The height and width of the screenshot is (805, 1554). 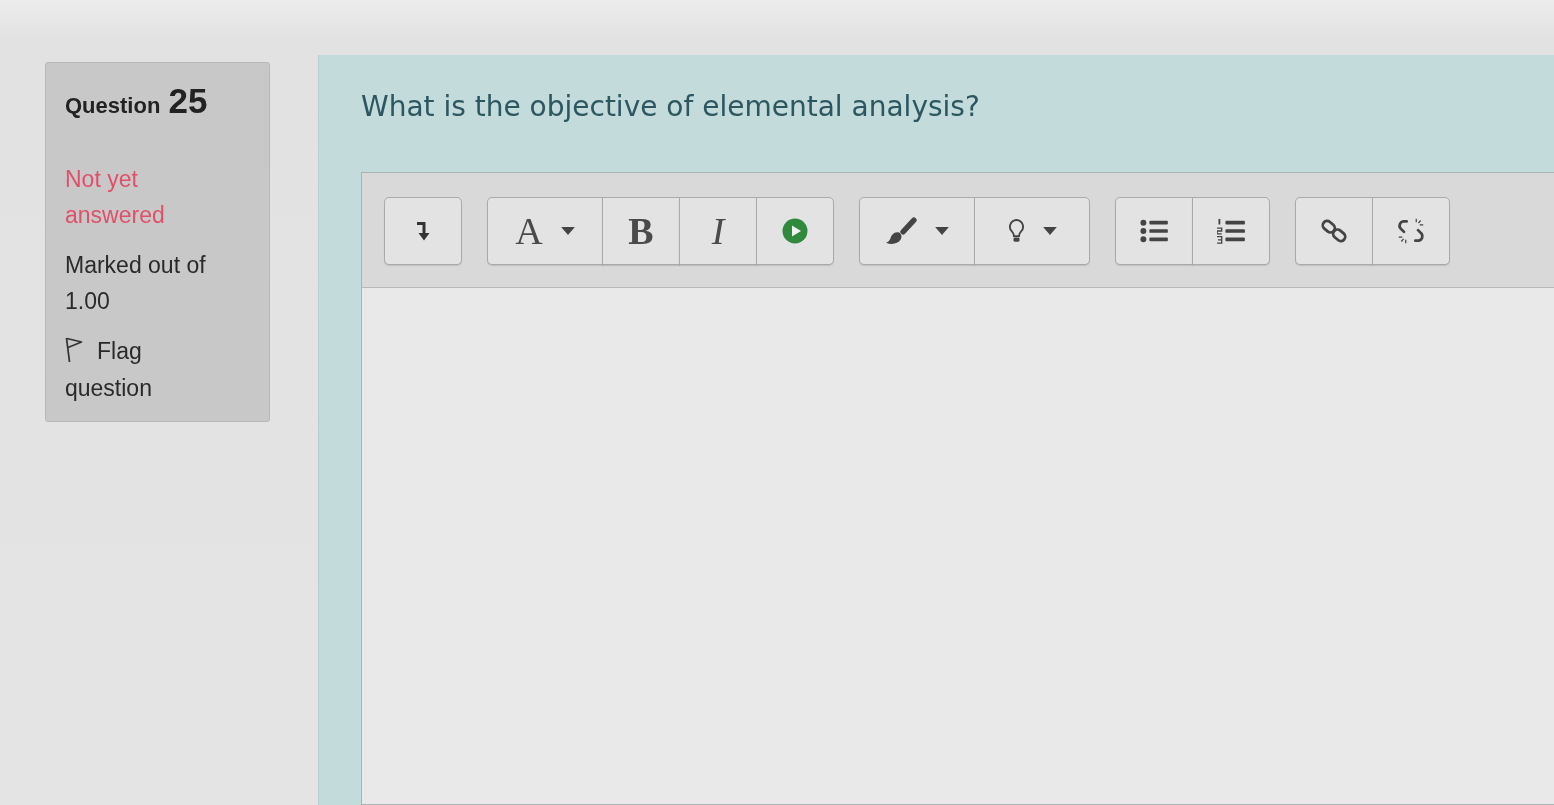 What do you see at coordinates (188, 100) in the screenshot?
I see `question-number: 25` at bounding box center [188, 100].